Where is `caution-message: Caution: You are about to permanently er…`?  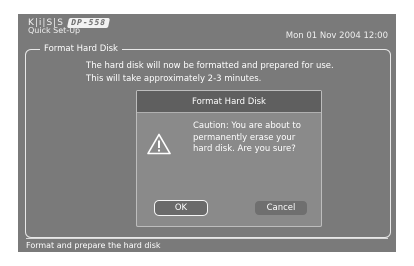 caution-message: Caution: You are about to permanently er… is located at coordinates (247, 137).